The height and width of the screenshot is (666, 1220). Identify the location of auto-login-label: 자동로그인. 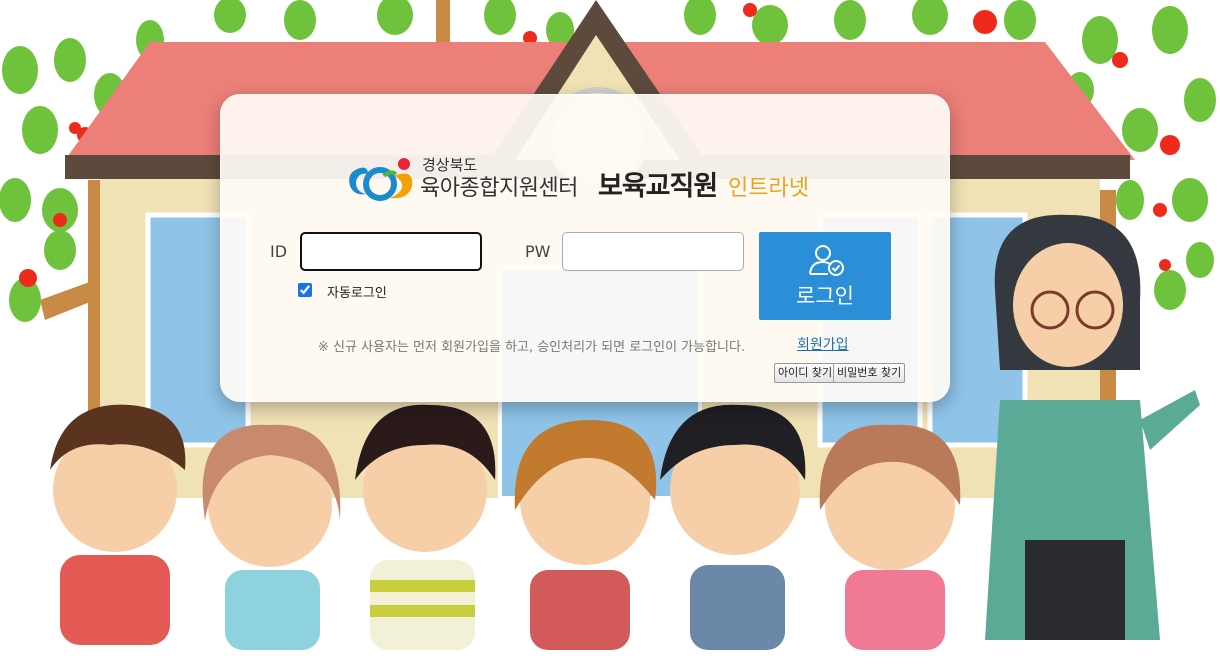
(357, 293).